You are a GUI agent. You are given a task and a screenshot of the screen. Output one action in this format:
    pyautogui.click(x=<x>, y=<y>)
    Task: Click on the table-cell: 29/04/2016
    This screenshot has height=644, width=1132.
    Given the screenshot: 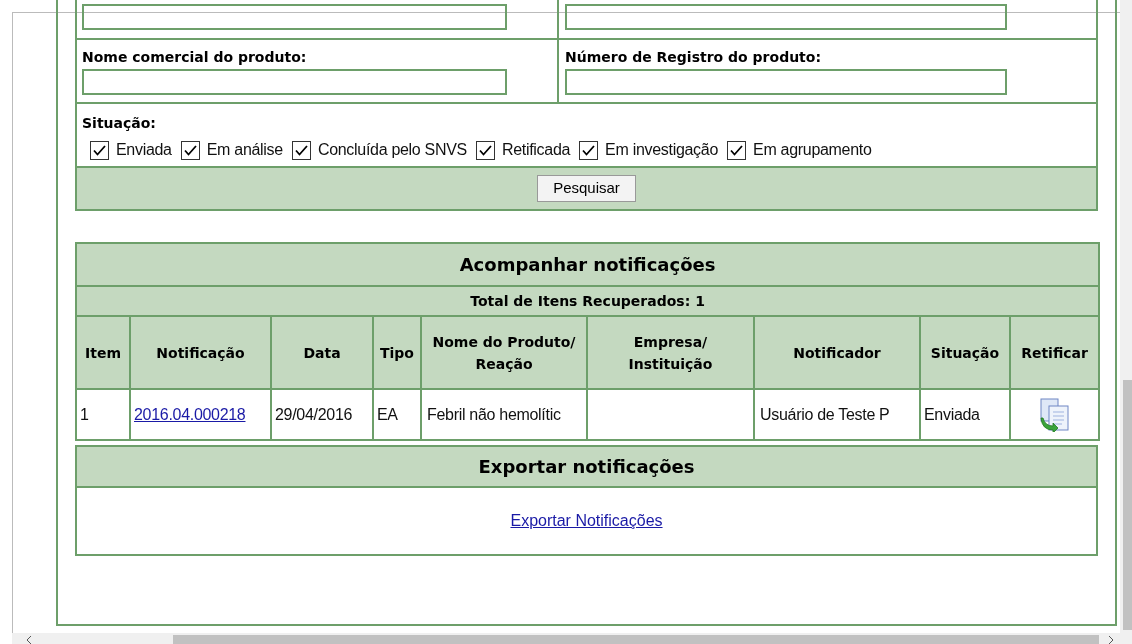 What is the action you would take?
    pyautogui.click(x=322, y=414)
    